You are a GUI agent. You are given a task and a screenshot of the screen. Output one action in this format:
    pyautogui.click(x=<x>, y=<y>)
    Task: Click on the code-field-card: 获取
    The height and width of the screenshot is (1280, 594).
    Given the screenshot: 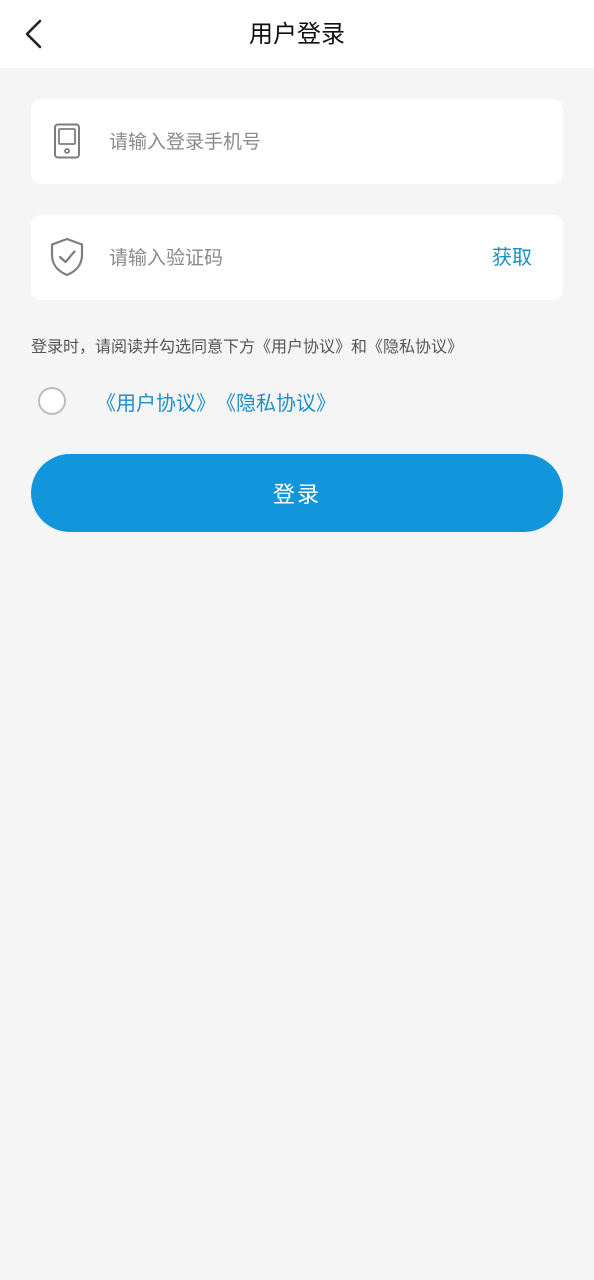 What is the action you would take?
    pyautogui.click(x=297, y=257)
    